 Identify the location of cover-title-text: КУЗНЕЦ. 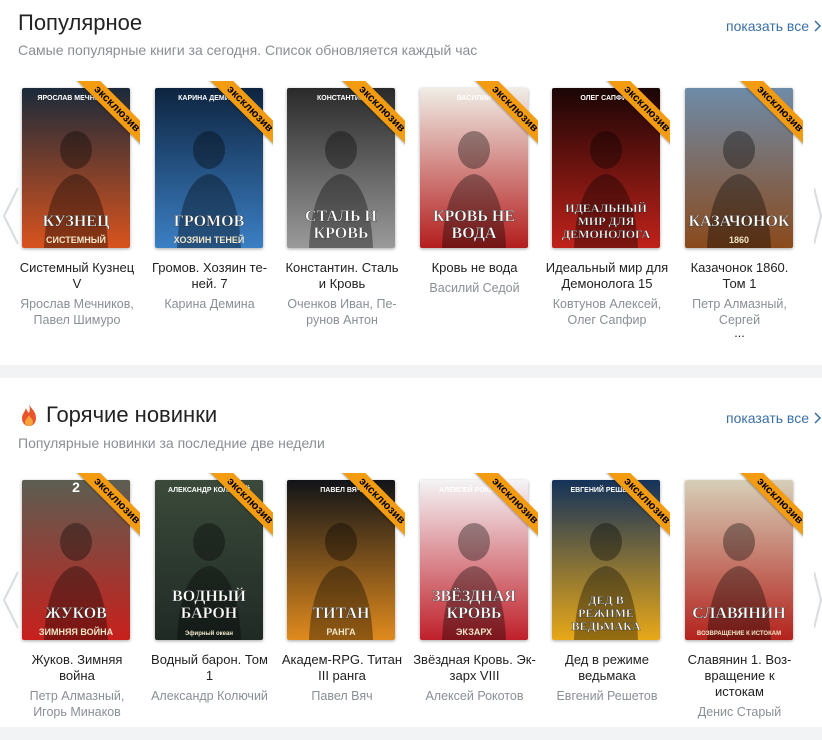
(76, 221).